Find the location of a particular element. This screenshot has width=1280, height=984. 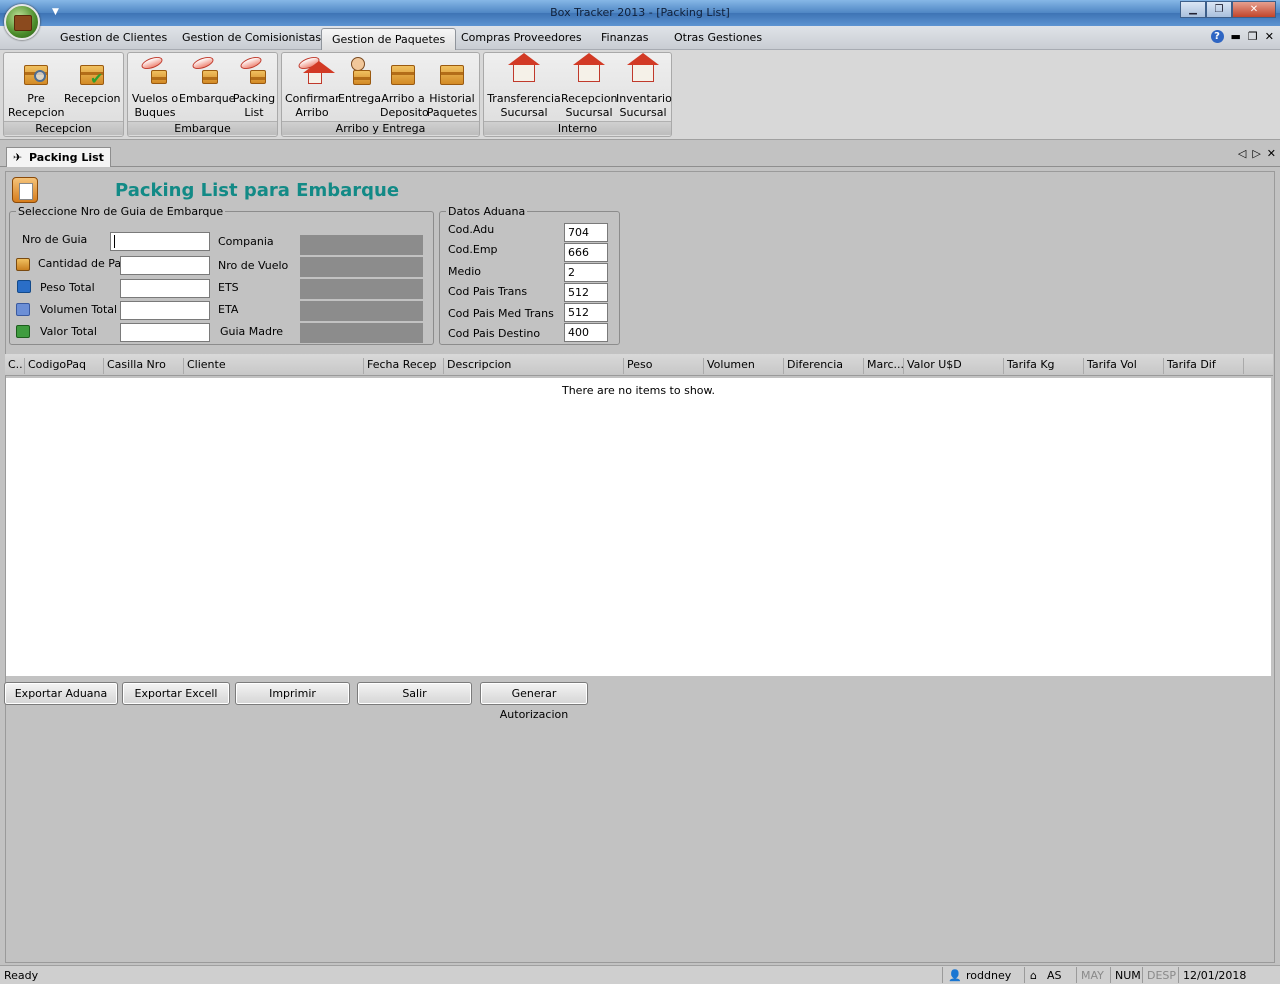

imprimir-button: Imprimir is located at coordinates (292, 693).